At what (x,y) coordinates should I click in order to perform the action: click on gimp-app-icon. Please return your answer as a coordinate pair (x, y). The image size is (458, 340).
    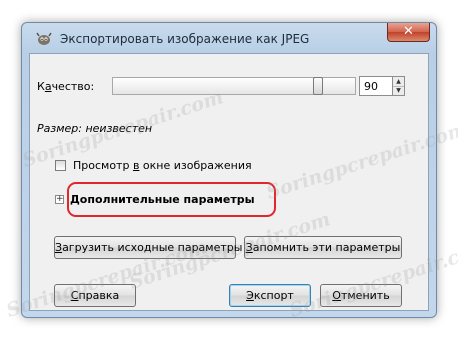
    Looking at the image, I should click on (44, 38).